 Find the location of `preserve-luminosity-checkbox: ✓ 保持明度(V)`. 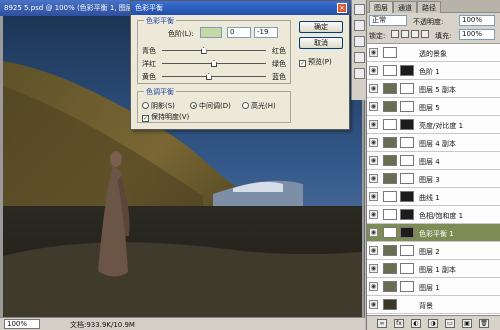

preserve-luminosity-checkbox: ✓ 保持明度(V) is located at coordinates (165, 117).